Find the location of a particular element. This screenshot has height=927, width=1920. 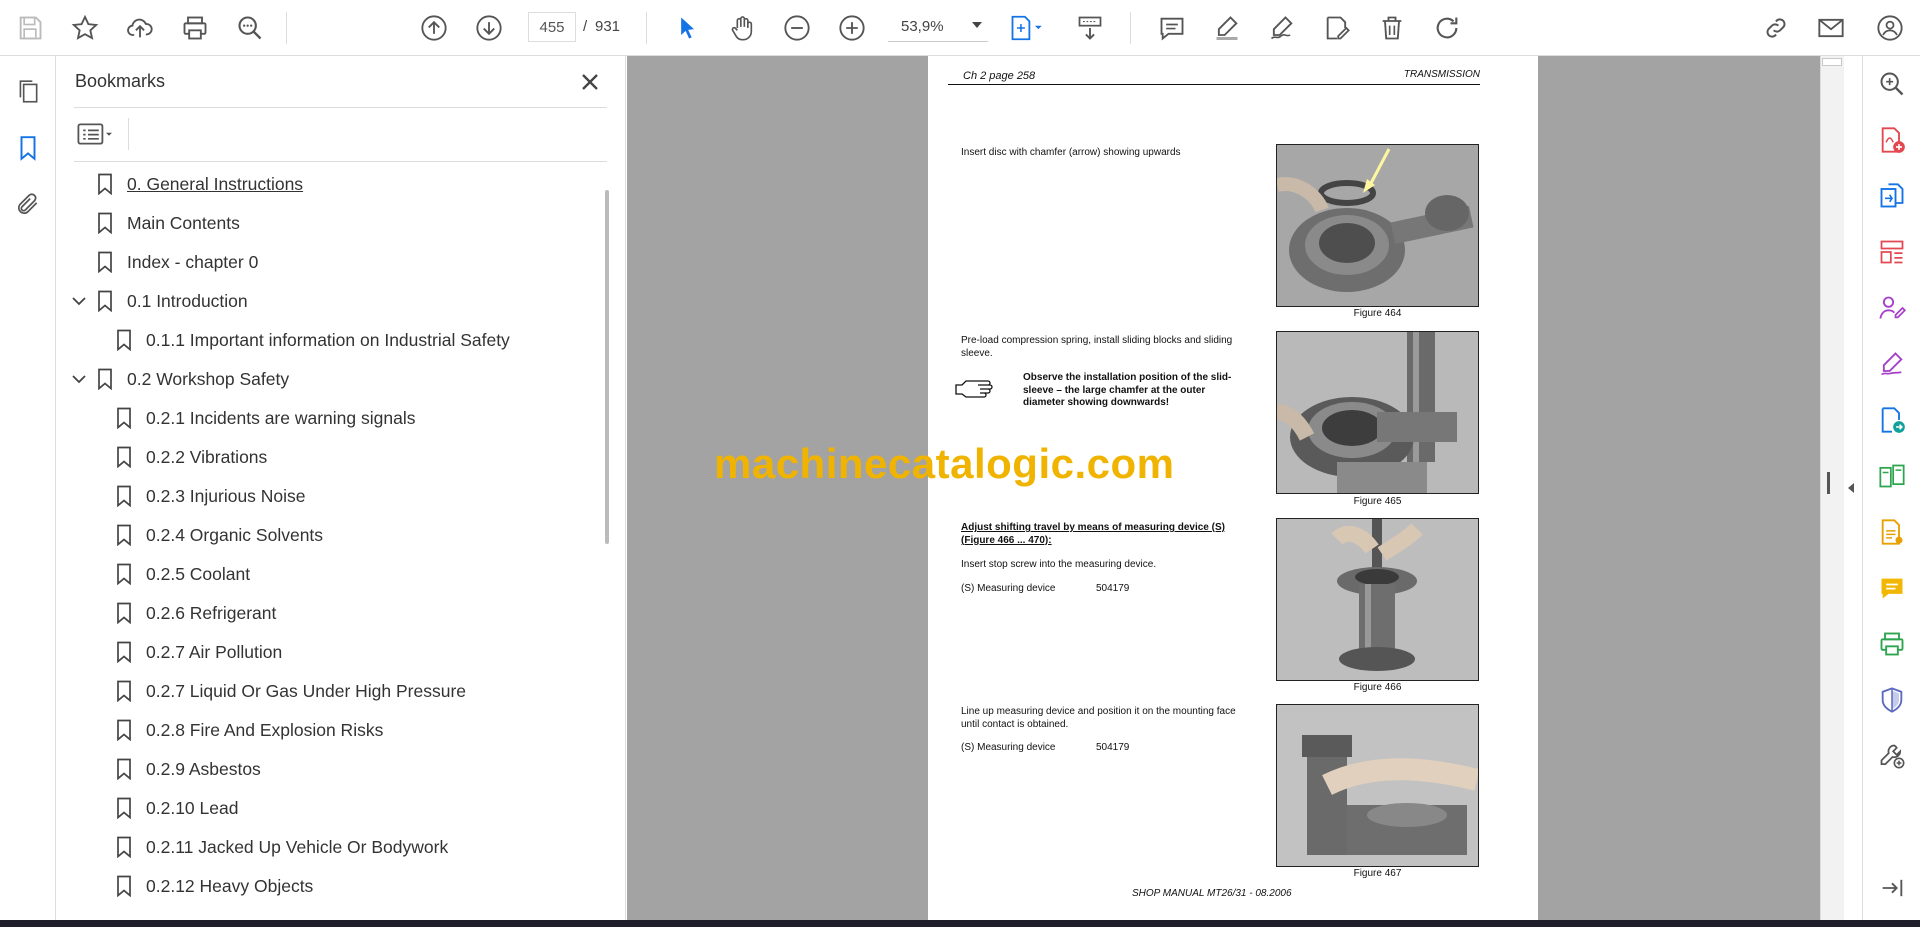

bookmark-label: 0.2.9 Asbestos is located at coordinates (203, 768).